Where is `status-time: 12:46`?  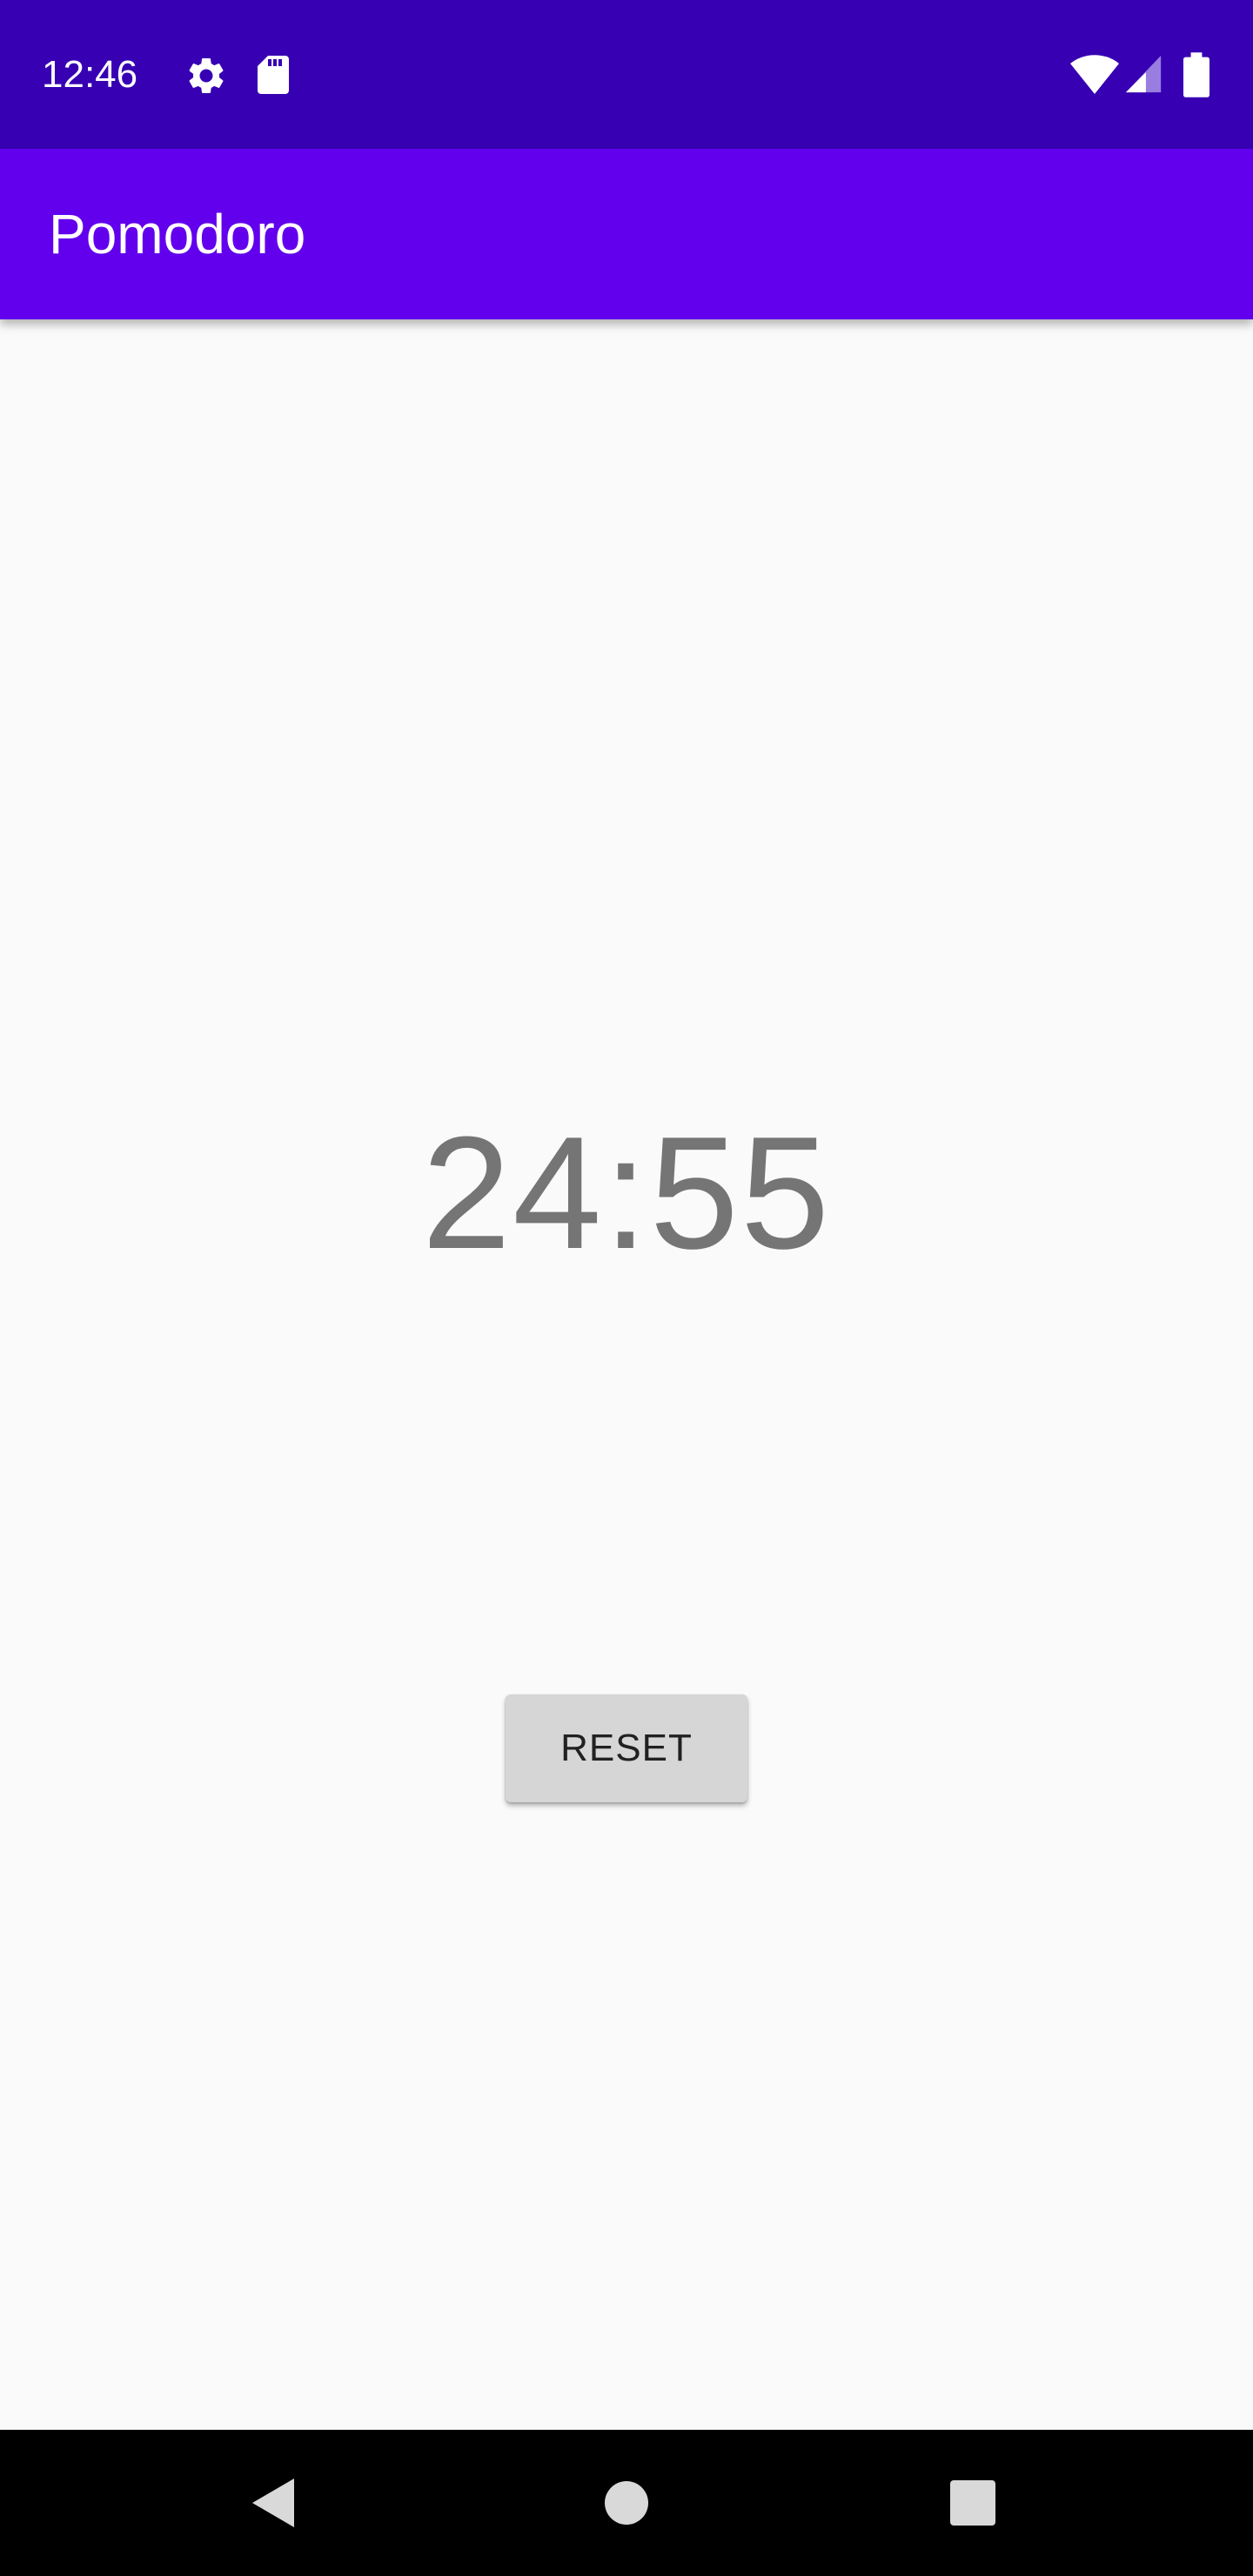
status-time: 12:46 is located at coordinates (90, 74).